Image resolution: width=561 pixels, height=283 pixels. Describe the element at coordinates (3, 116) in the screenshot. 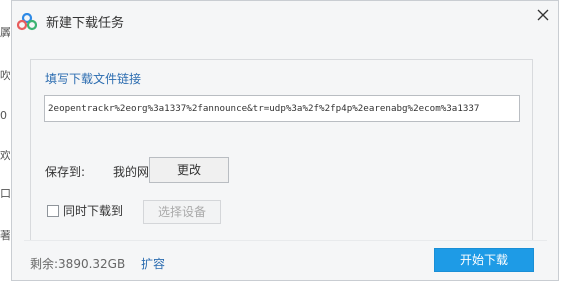

I see `background-text-fragment: 0` at that location.